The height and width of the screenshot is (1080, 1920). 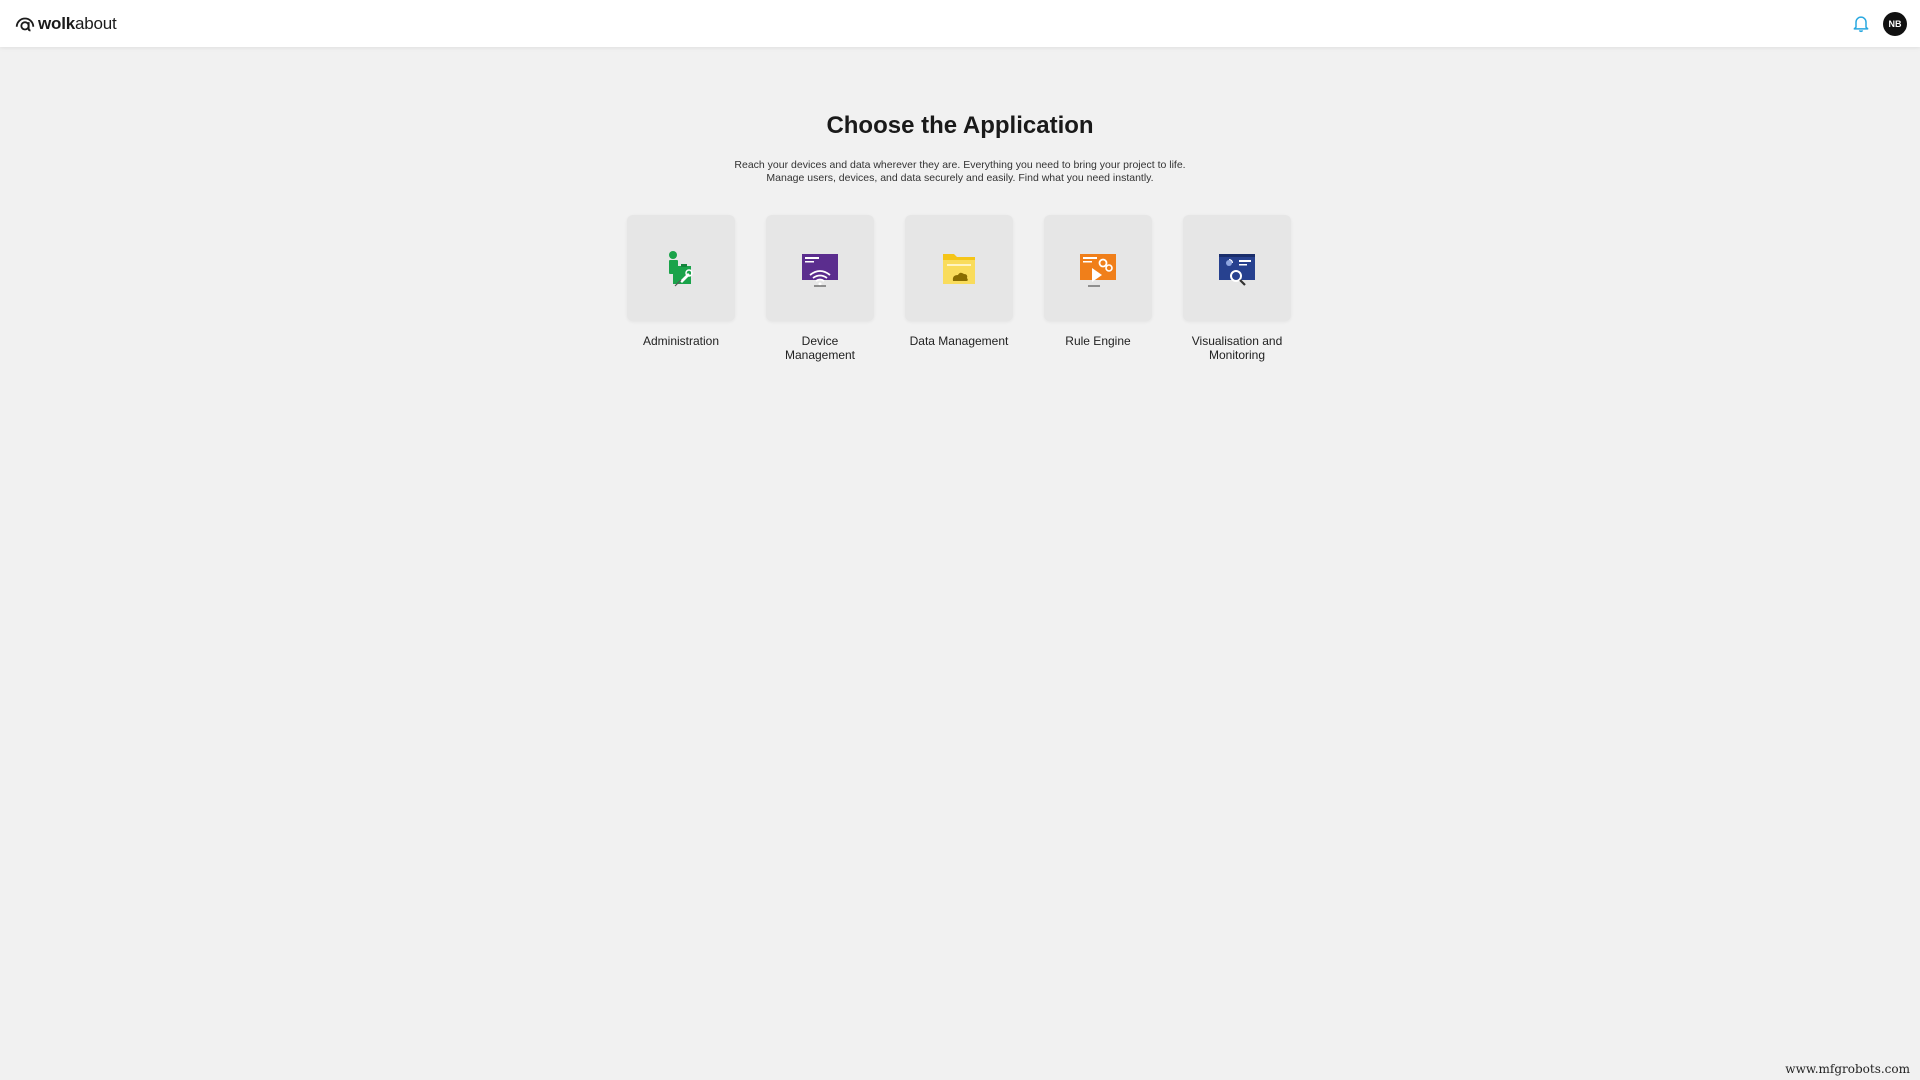 I want to click on app-device-management: Device Management, so click(x=820, y=288).